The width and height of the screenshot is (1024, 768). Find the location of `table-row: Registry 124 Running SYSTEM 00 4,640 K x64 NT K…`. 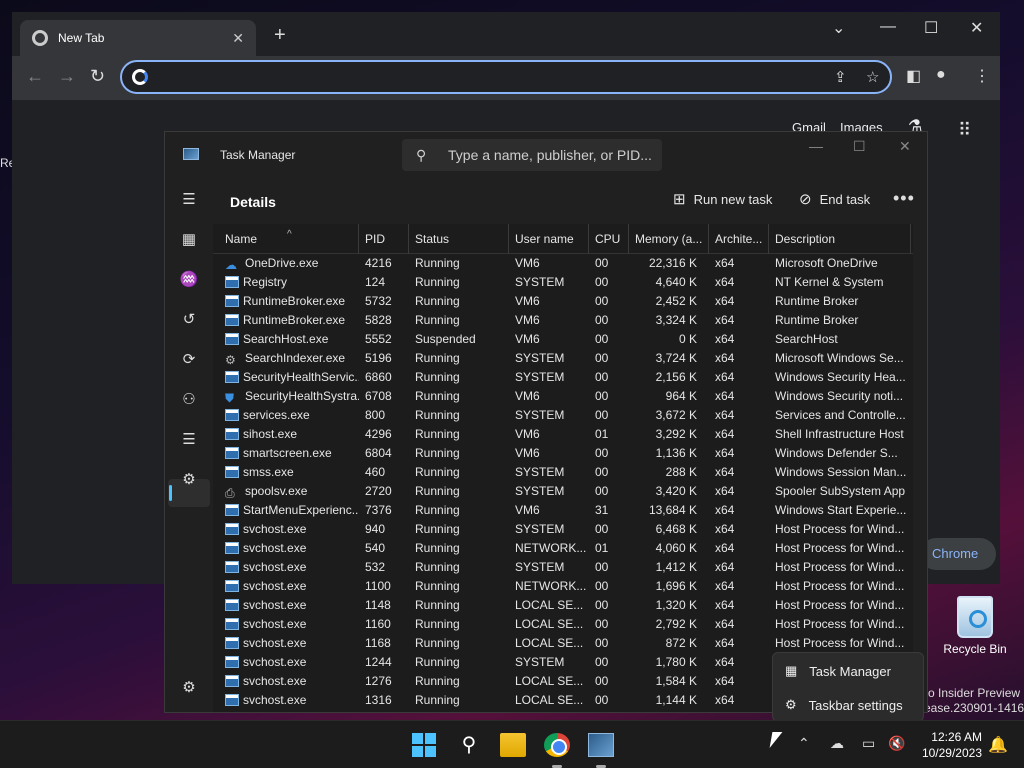

table-row: Registry 124 Running SYSTEM 00 4,640 K x64 NT K… is located at coordinates (563, 282).